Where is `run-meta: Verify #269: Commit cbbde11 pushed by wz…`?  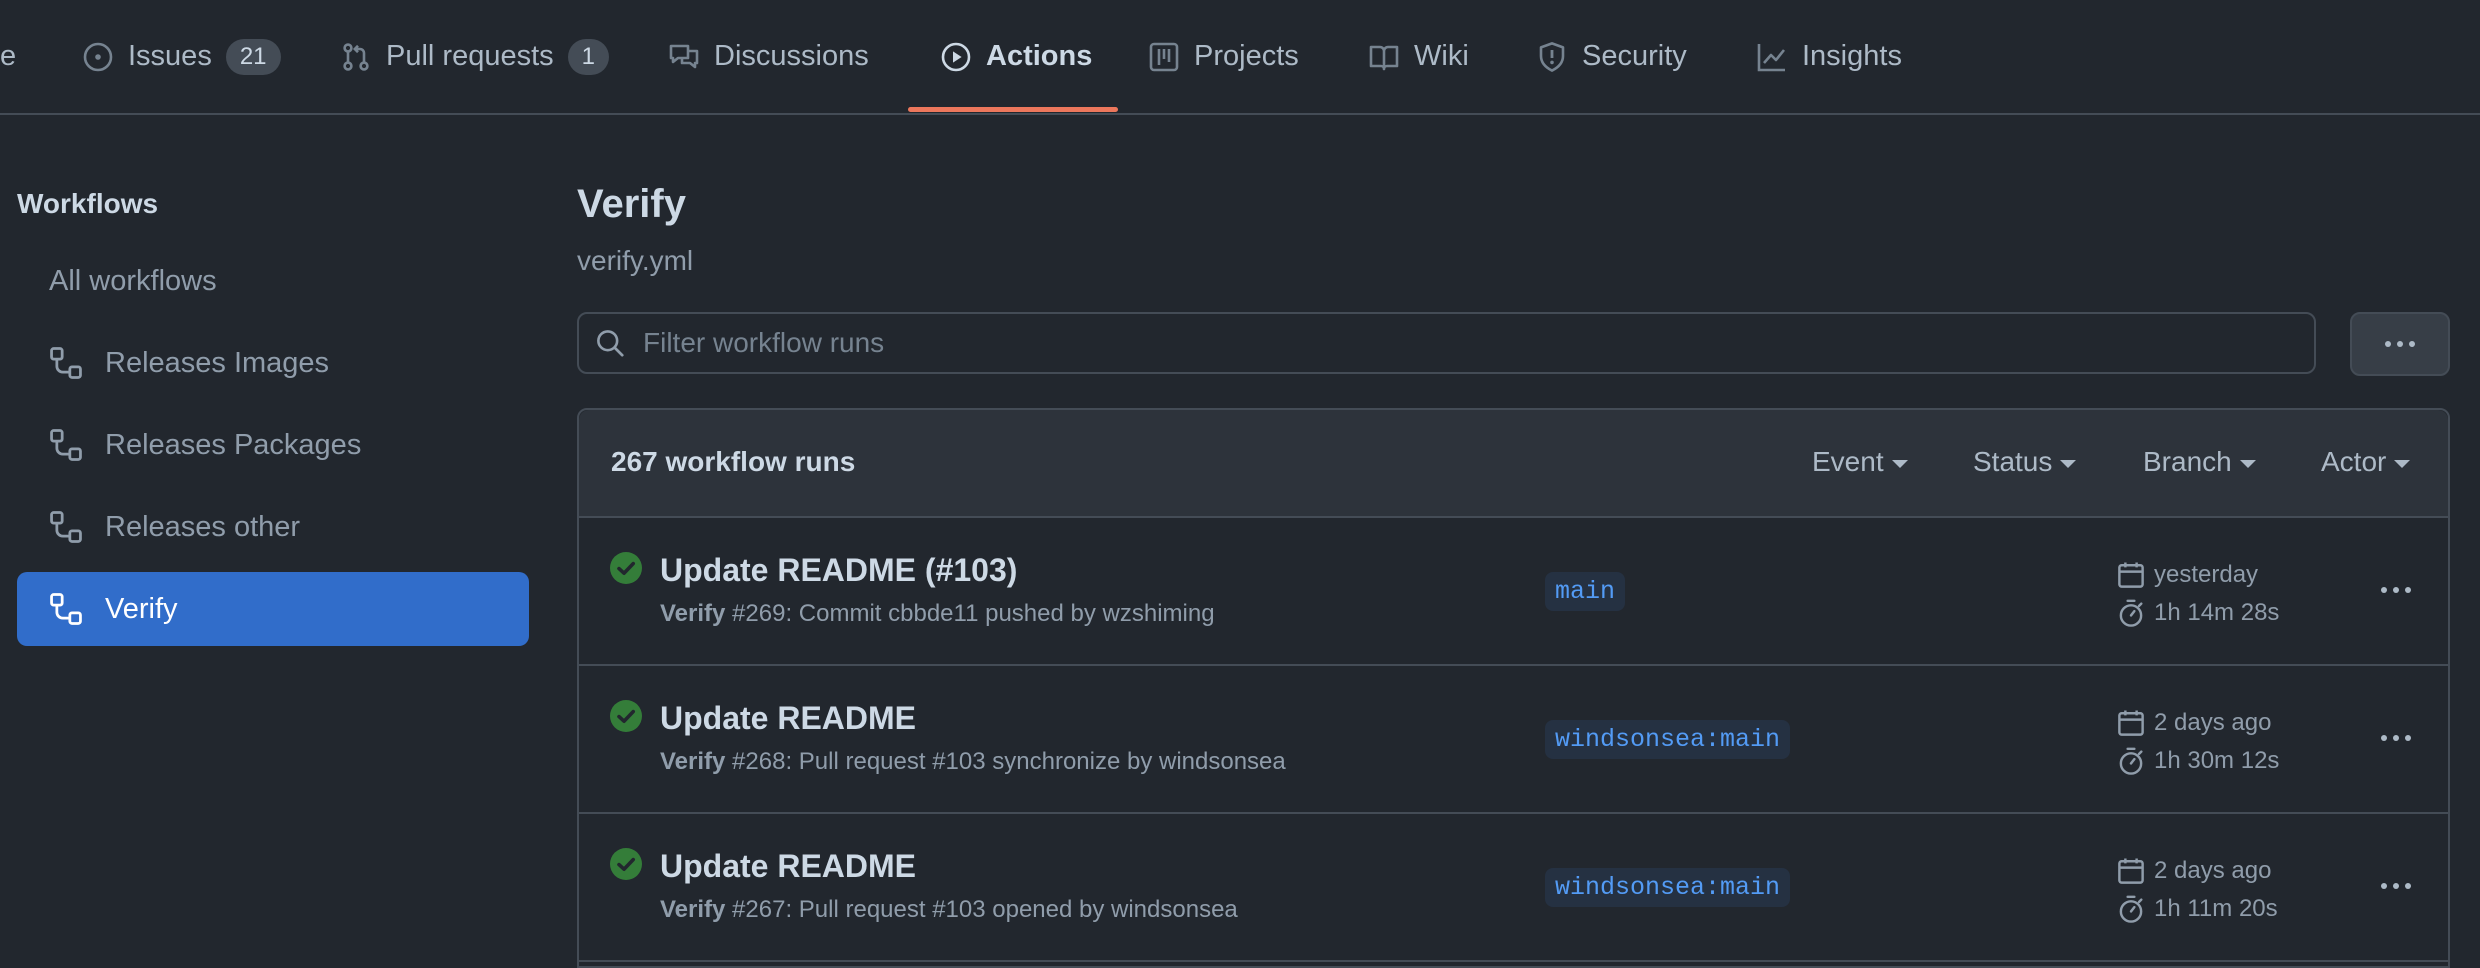
run-meta: Verify #269: Commit cbbde11 pushed by wz… is located at coordinates (937, 614).